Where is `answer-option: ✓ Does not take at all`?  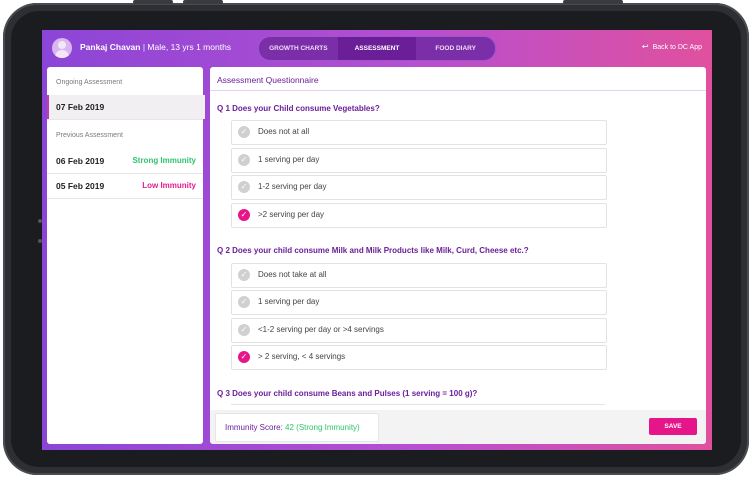 answer-option: ✓ Does not take at all is located at coordinates (419, 275).